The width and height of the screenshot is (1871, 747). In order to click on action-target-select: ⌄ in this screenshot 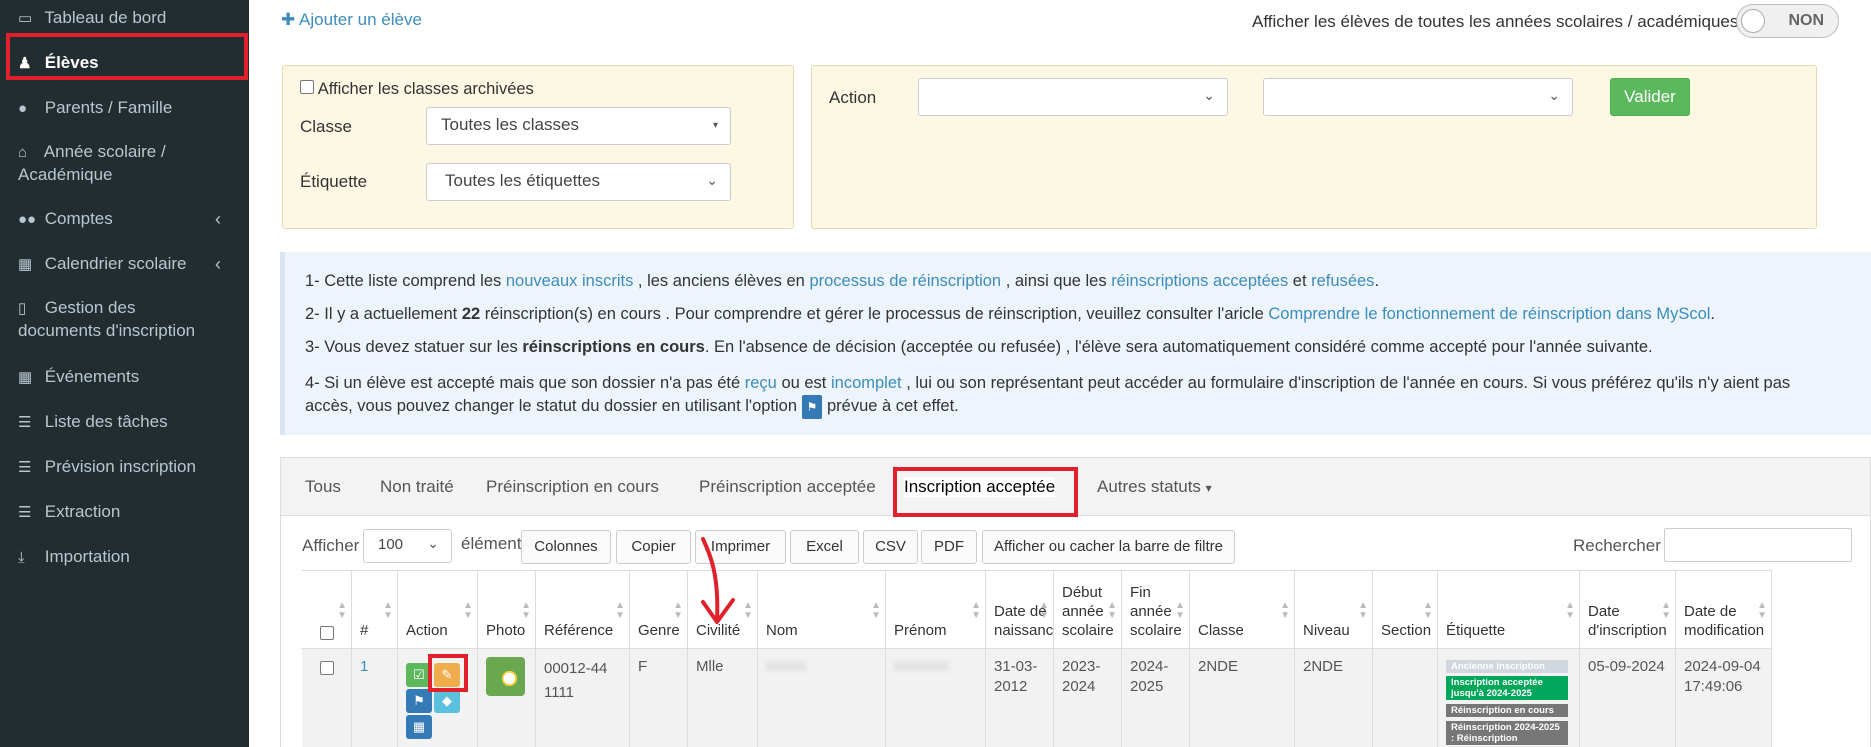, I will do `click(1418, 97)`.